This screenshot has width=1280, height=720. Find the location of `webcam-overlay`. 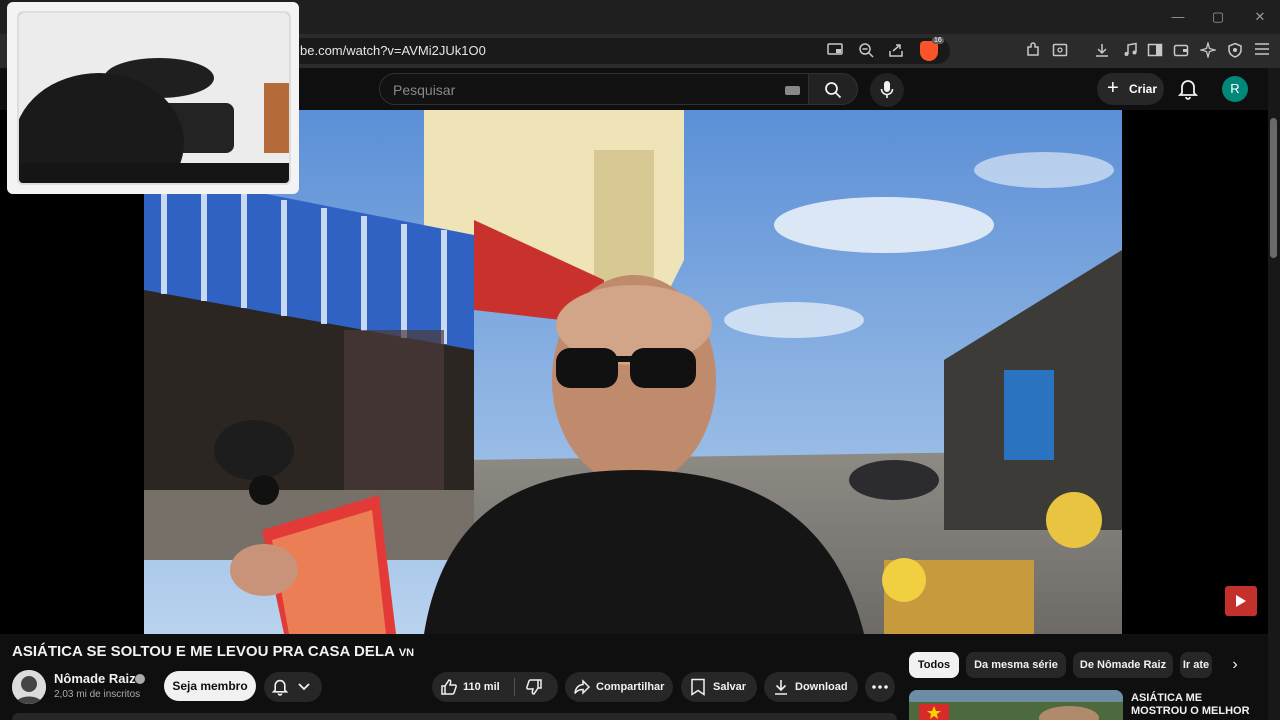

webcam-overlay is located at coordinates (153, 98).